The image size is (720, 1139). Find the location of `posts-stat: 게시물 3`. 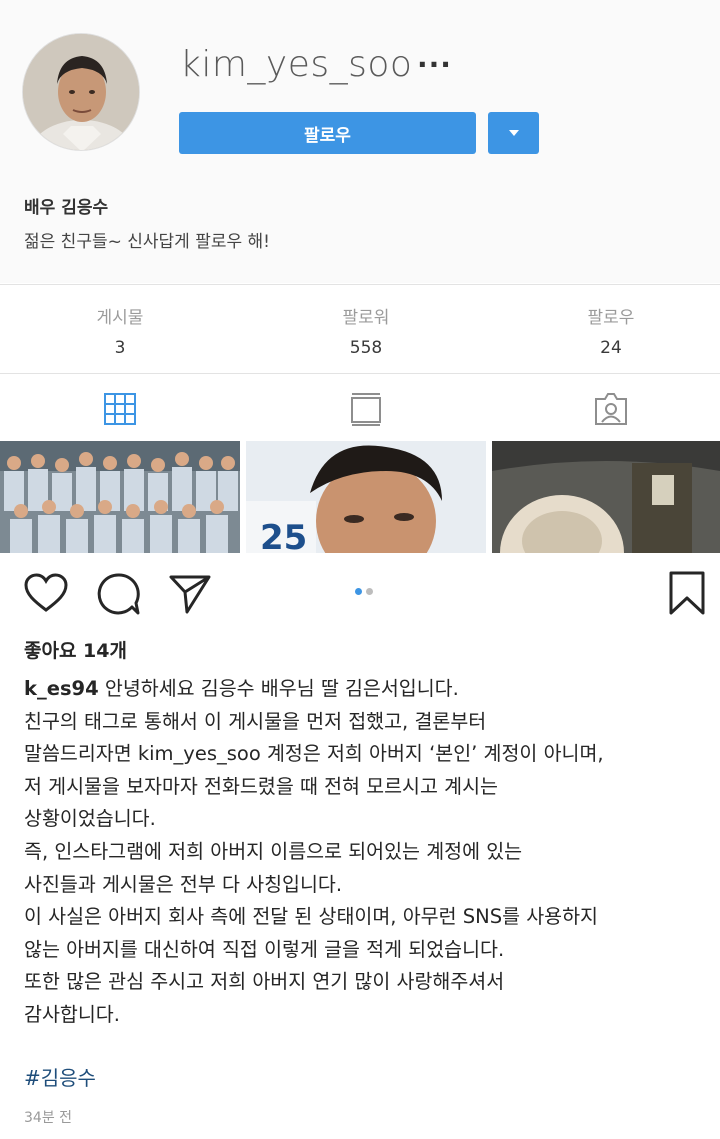

posts-stat: 게시물 3 is located at coordinates (120, 330).